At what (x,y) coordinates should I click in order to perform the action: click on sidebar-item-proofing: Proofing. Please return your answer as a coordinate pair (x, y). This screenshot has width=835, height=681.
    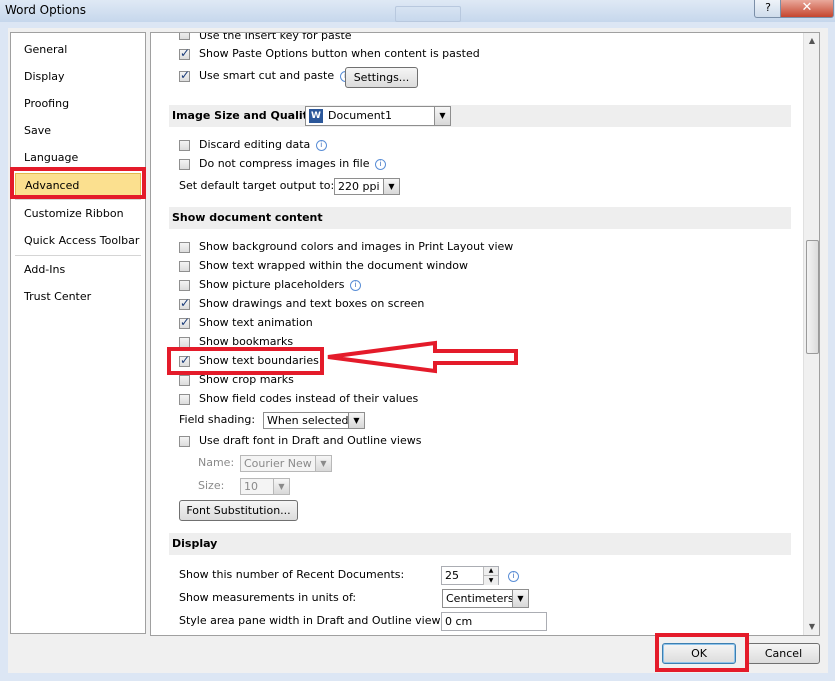
    Looking at the image, I should click on (78, 104).